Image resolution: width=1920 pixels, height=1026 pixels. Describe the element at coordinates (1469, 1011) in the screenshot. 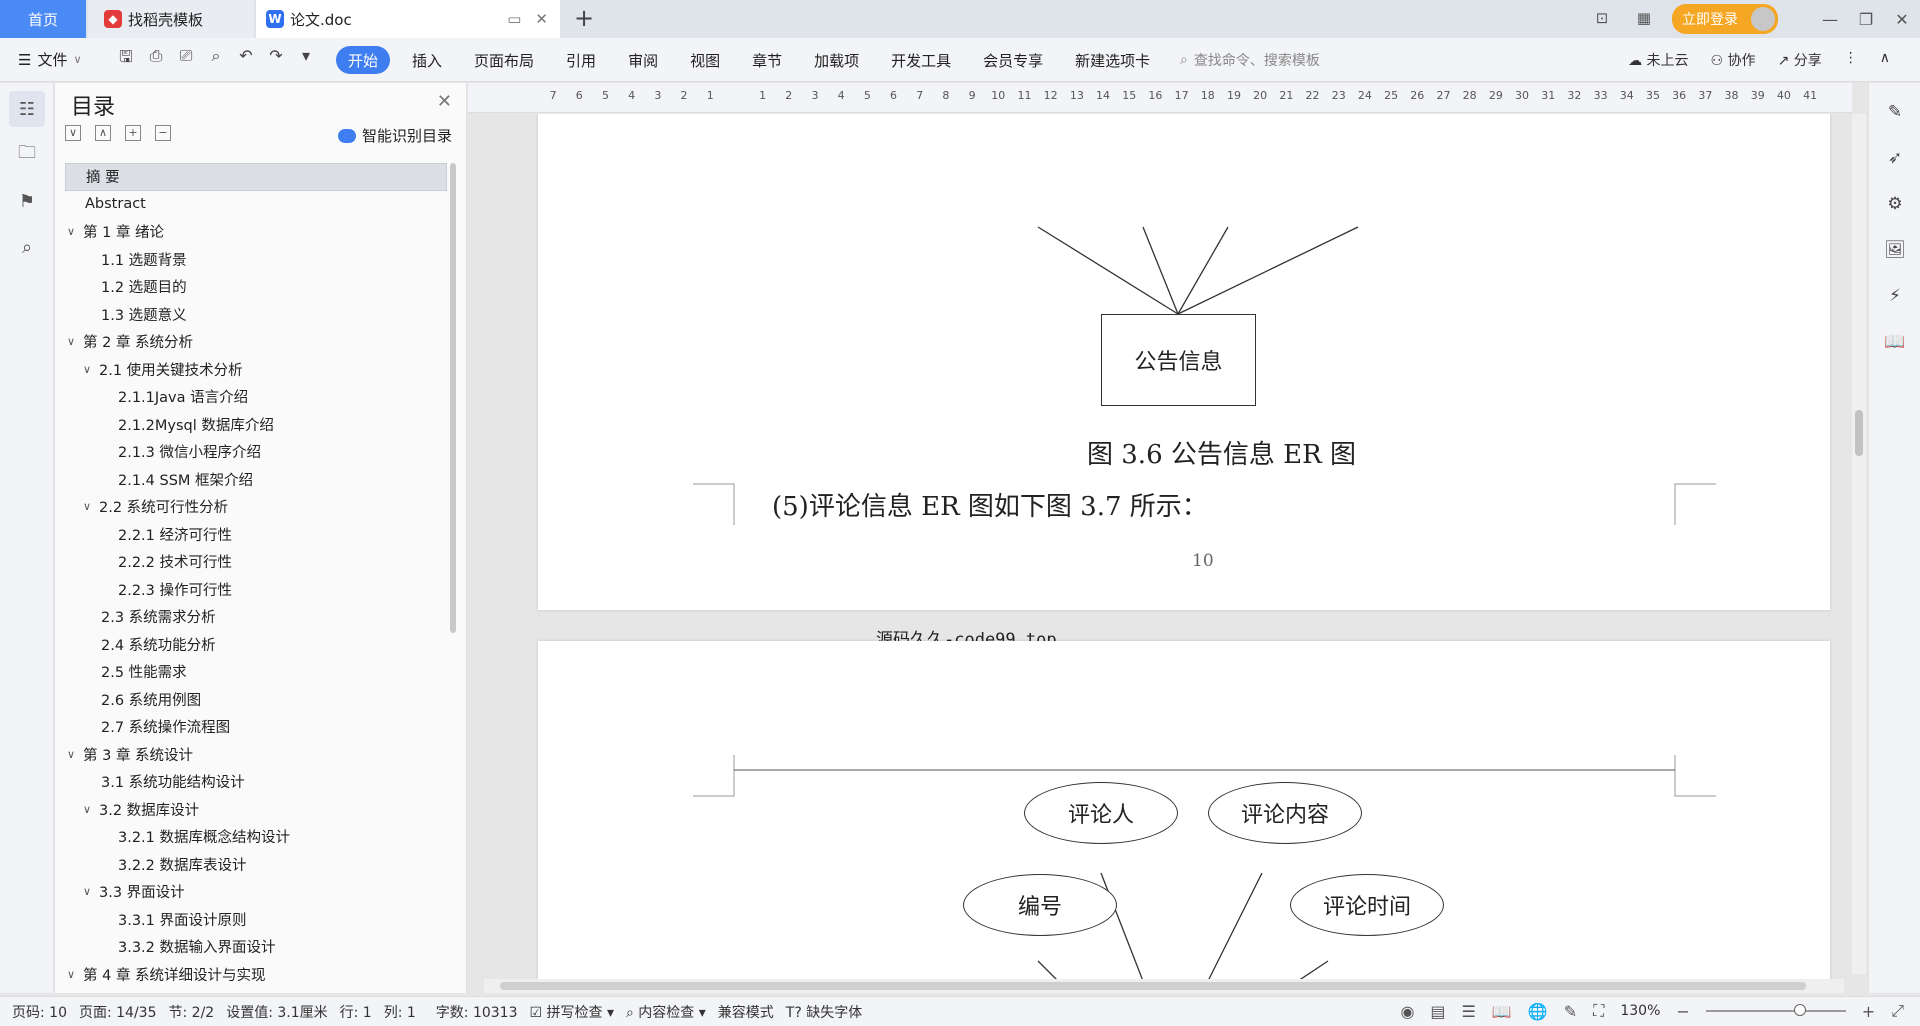

I see `outline-view-icon: ☰` at that location.